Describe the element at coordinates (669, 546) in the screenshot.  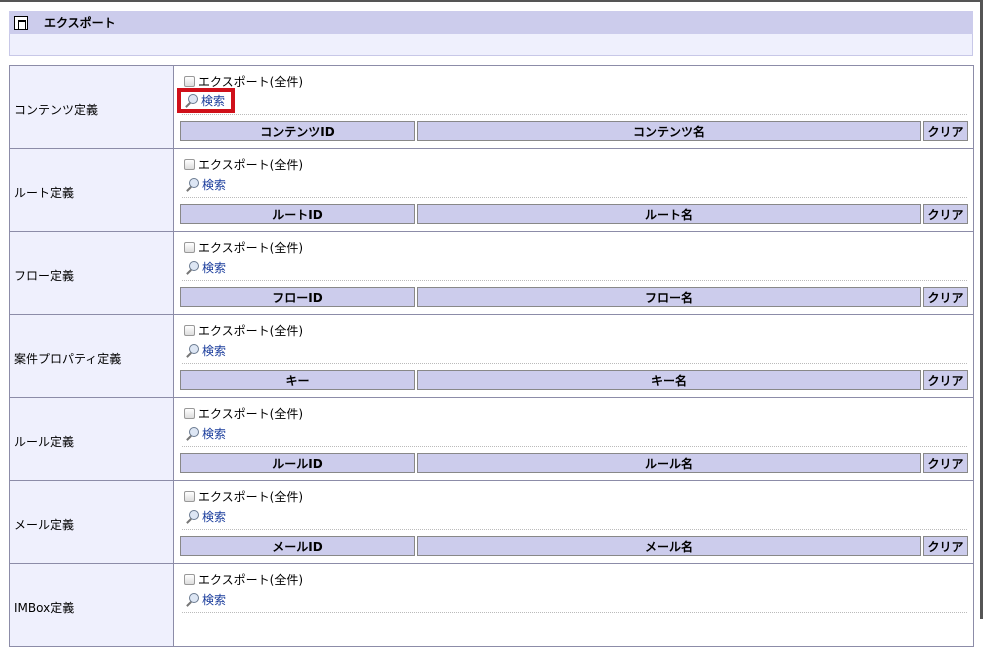
I see `column-name-header: メール名` at that location.